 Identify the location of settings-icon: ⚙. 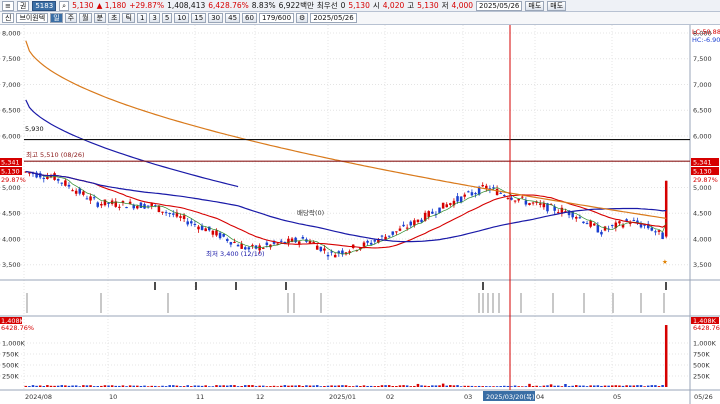
(302, 18).